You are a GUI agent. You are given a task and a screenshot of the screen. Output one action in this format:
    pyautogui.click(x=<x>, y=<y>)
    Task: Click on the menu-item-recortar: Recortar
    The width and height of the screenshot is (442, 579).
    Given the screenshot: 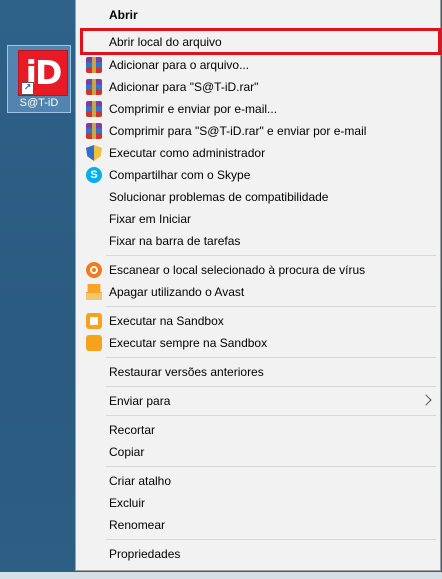 What is the action you would take?
    pyautogui.click(x=258, y=430)
    